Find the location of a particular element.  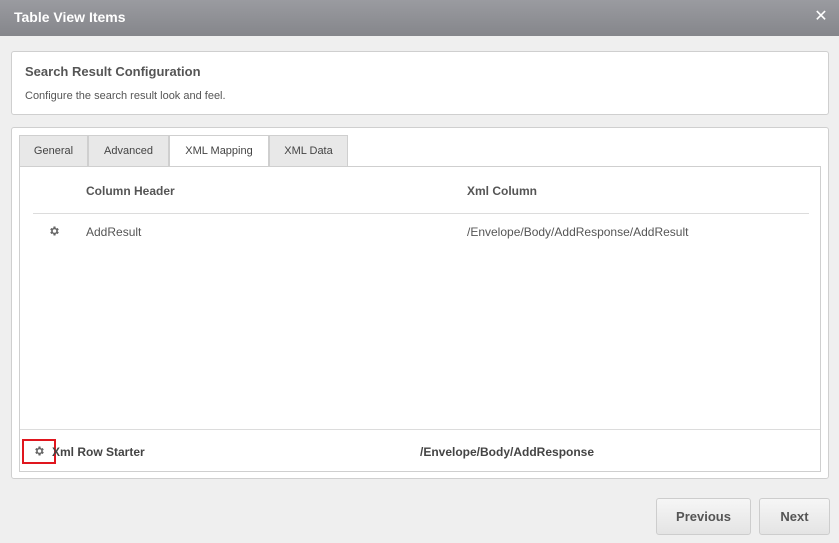

dialog-titlebar: Table View Items ✕ is located at coordinates (419, 18).